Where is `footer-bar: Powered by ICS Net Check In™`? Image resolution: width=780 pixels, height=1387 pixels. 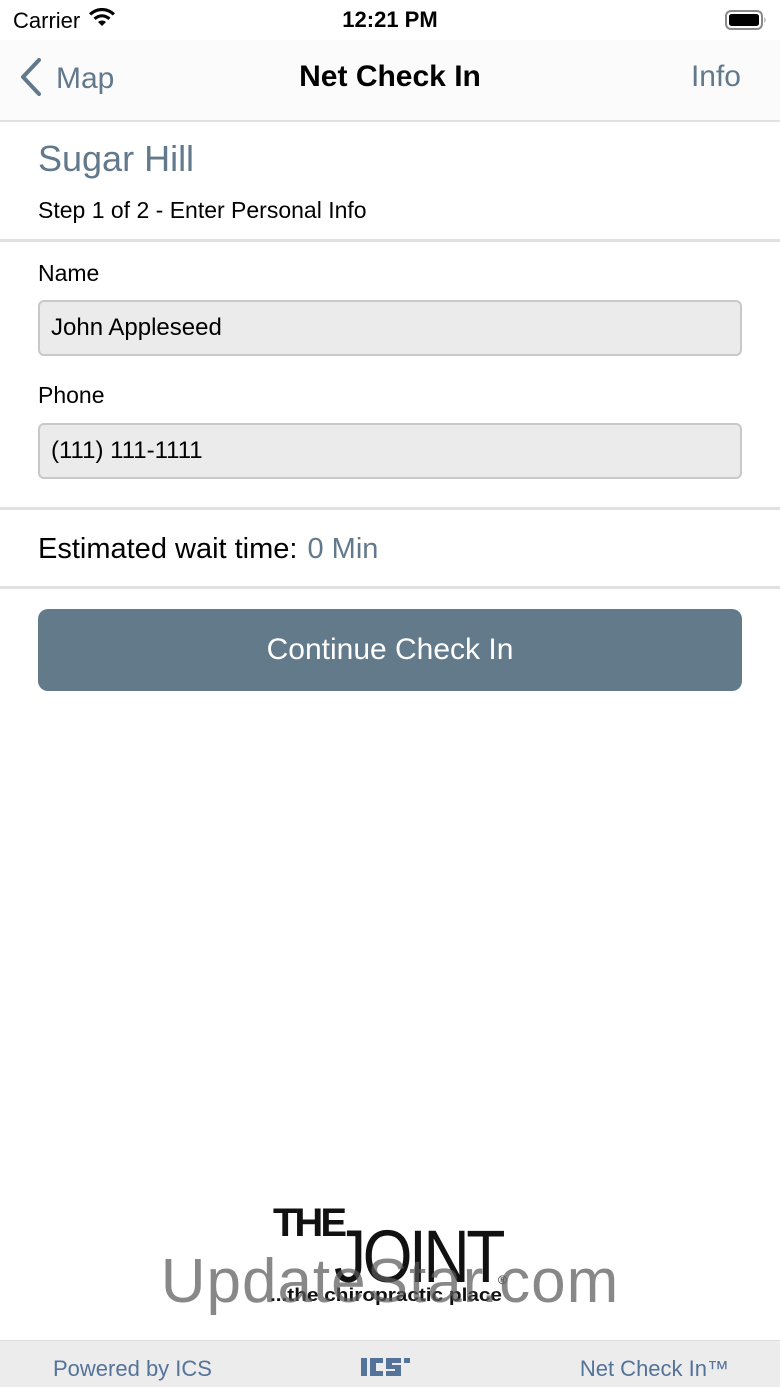
footer-bar: Powered by ICS Net Check In™ is located at coordinates (390, 1363).